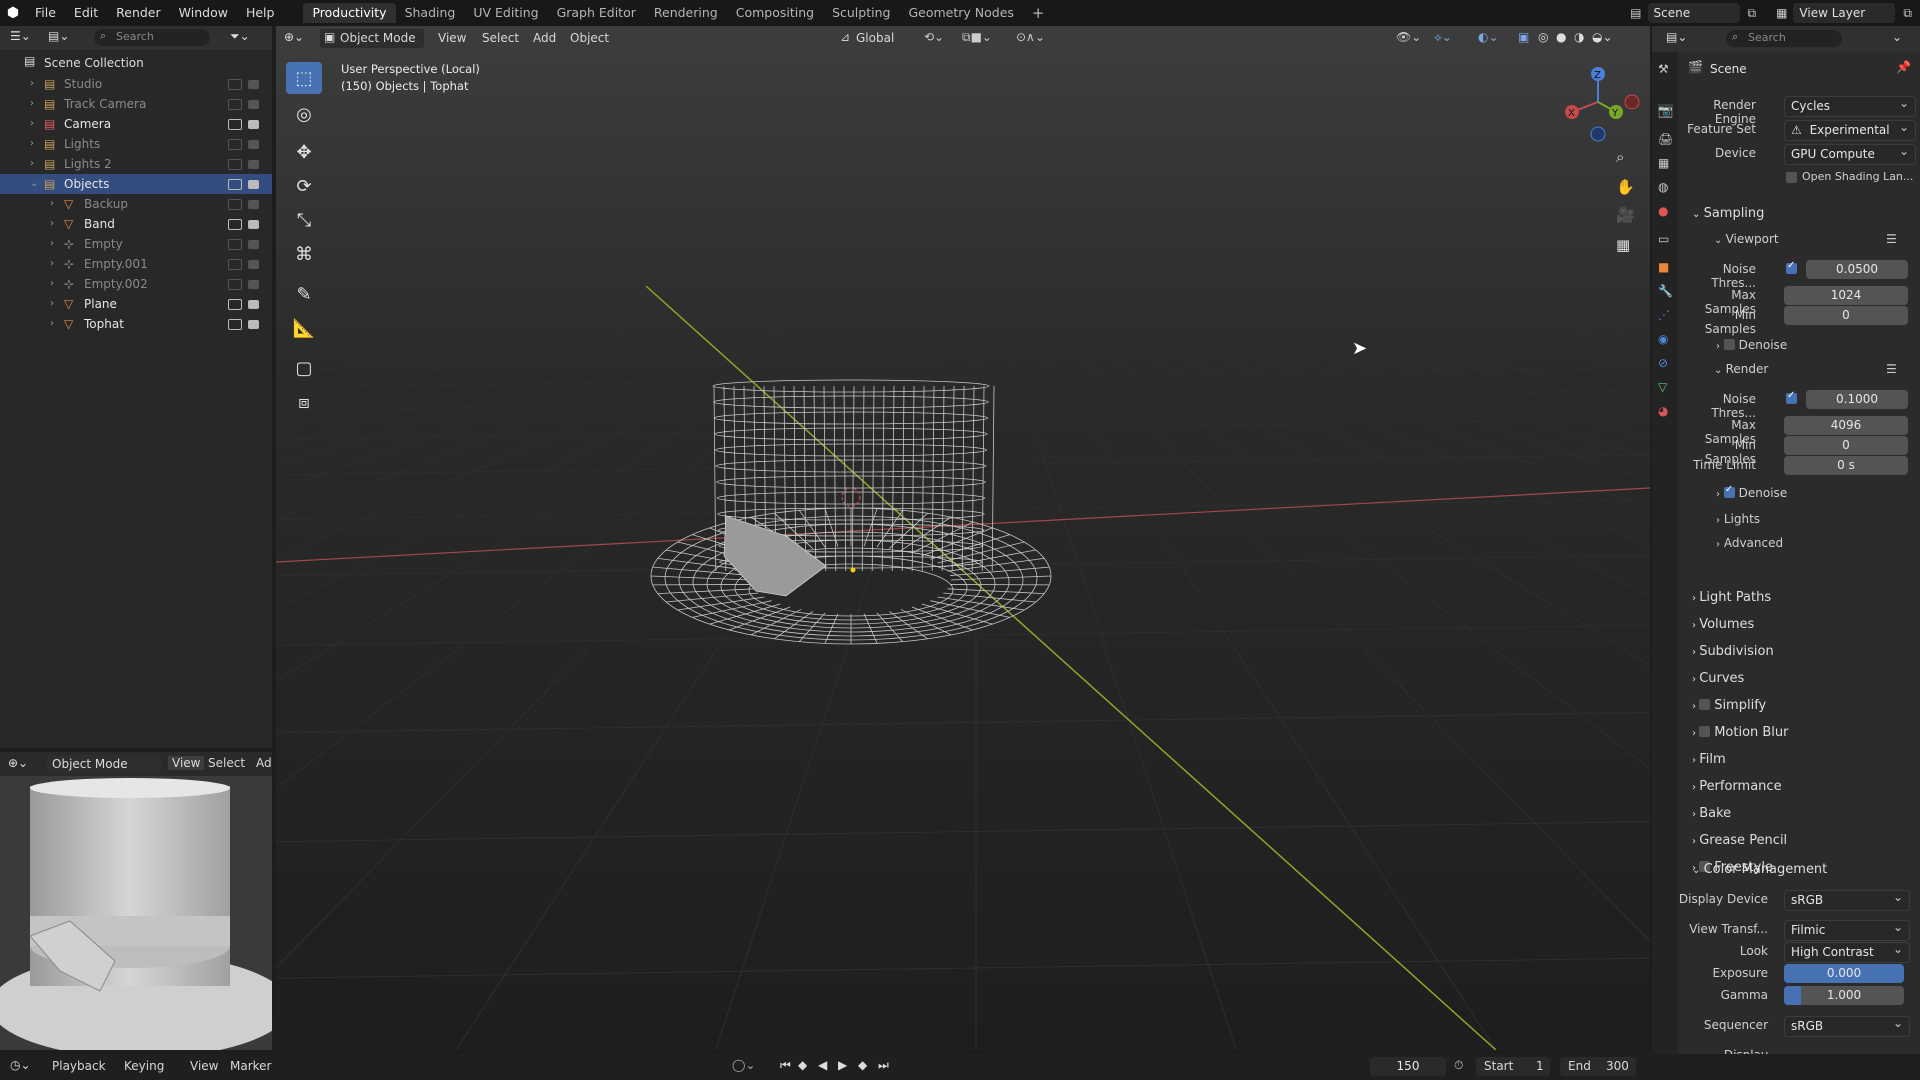 The width and height of the screenshot is (1920, 1080). I want to click on render-denoise-subpanel: › Denoise, so click(1751, 492).